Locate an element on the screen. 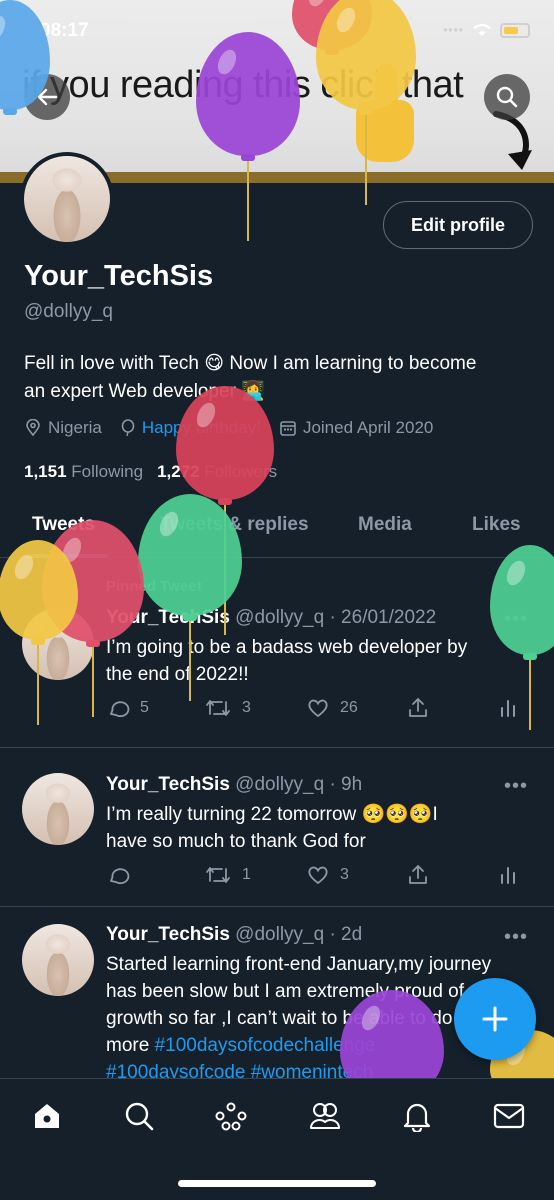 This screenshot has width=554, height=1200. profile-handle: @dollyy_q is located at coordinates (68, 311).